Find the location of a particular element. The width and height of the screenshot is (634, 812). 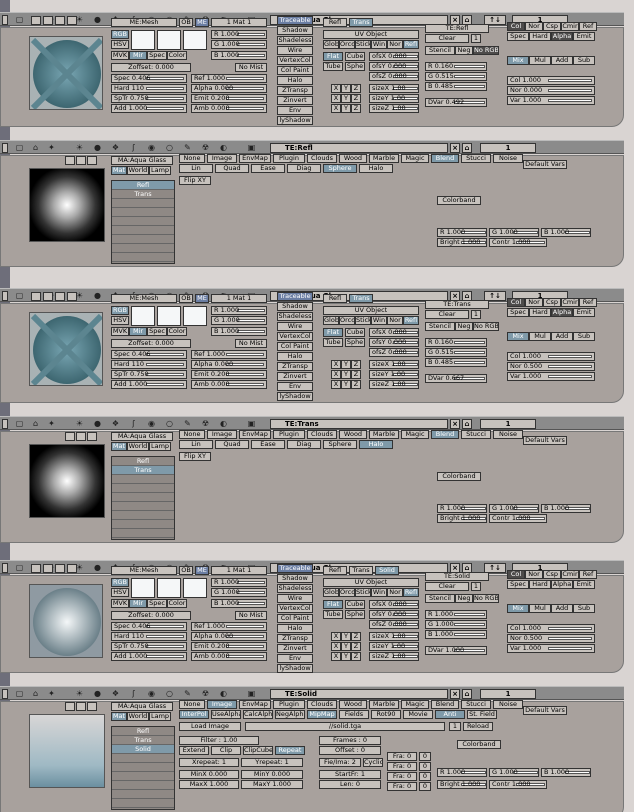

flat-button-2: Flat is located at coordinates (333, 604).